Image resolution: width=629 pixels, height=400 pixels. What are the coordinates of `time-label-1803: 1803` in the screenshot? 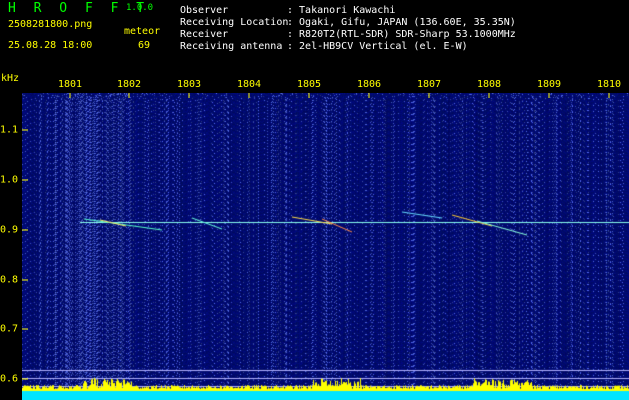 It's located at (189, 84).